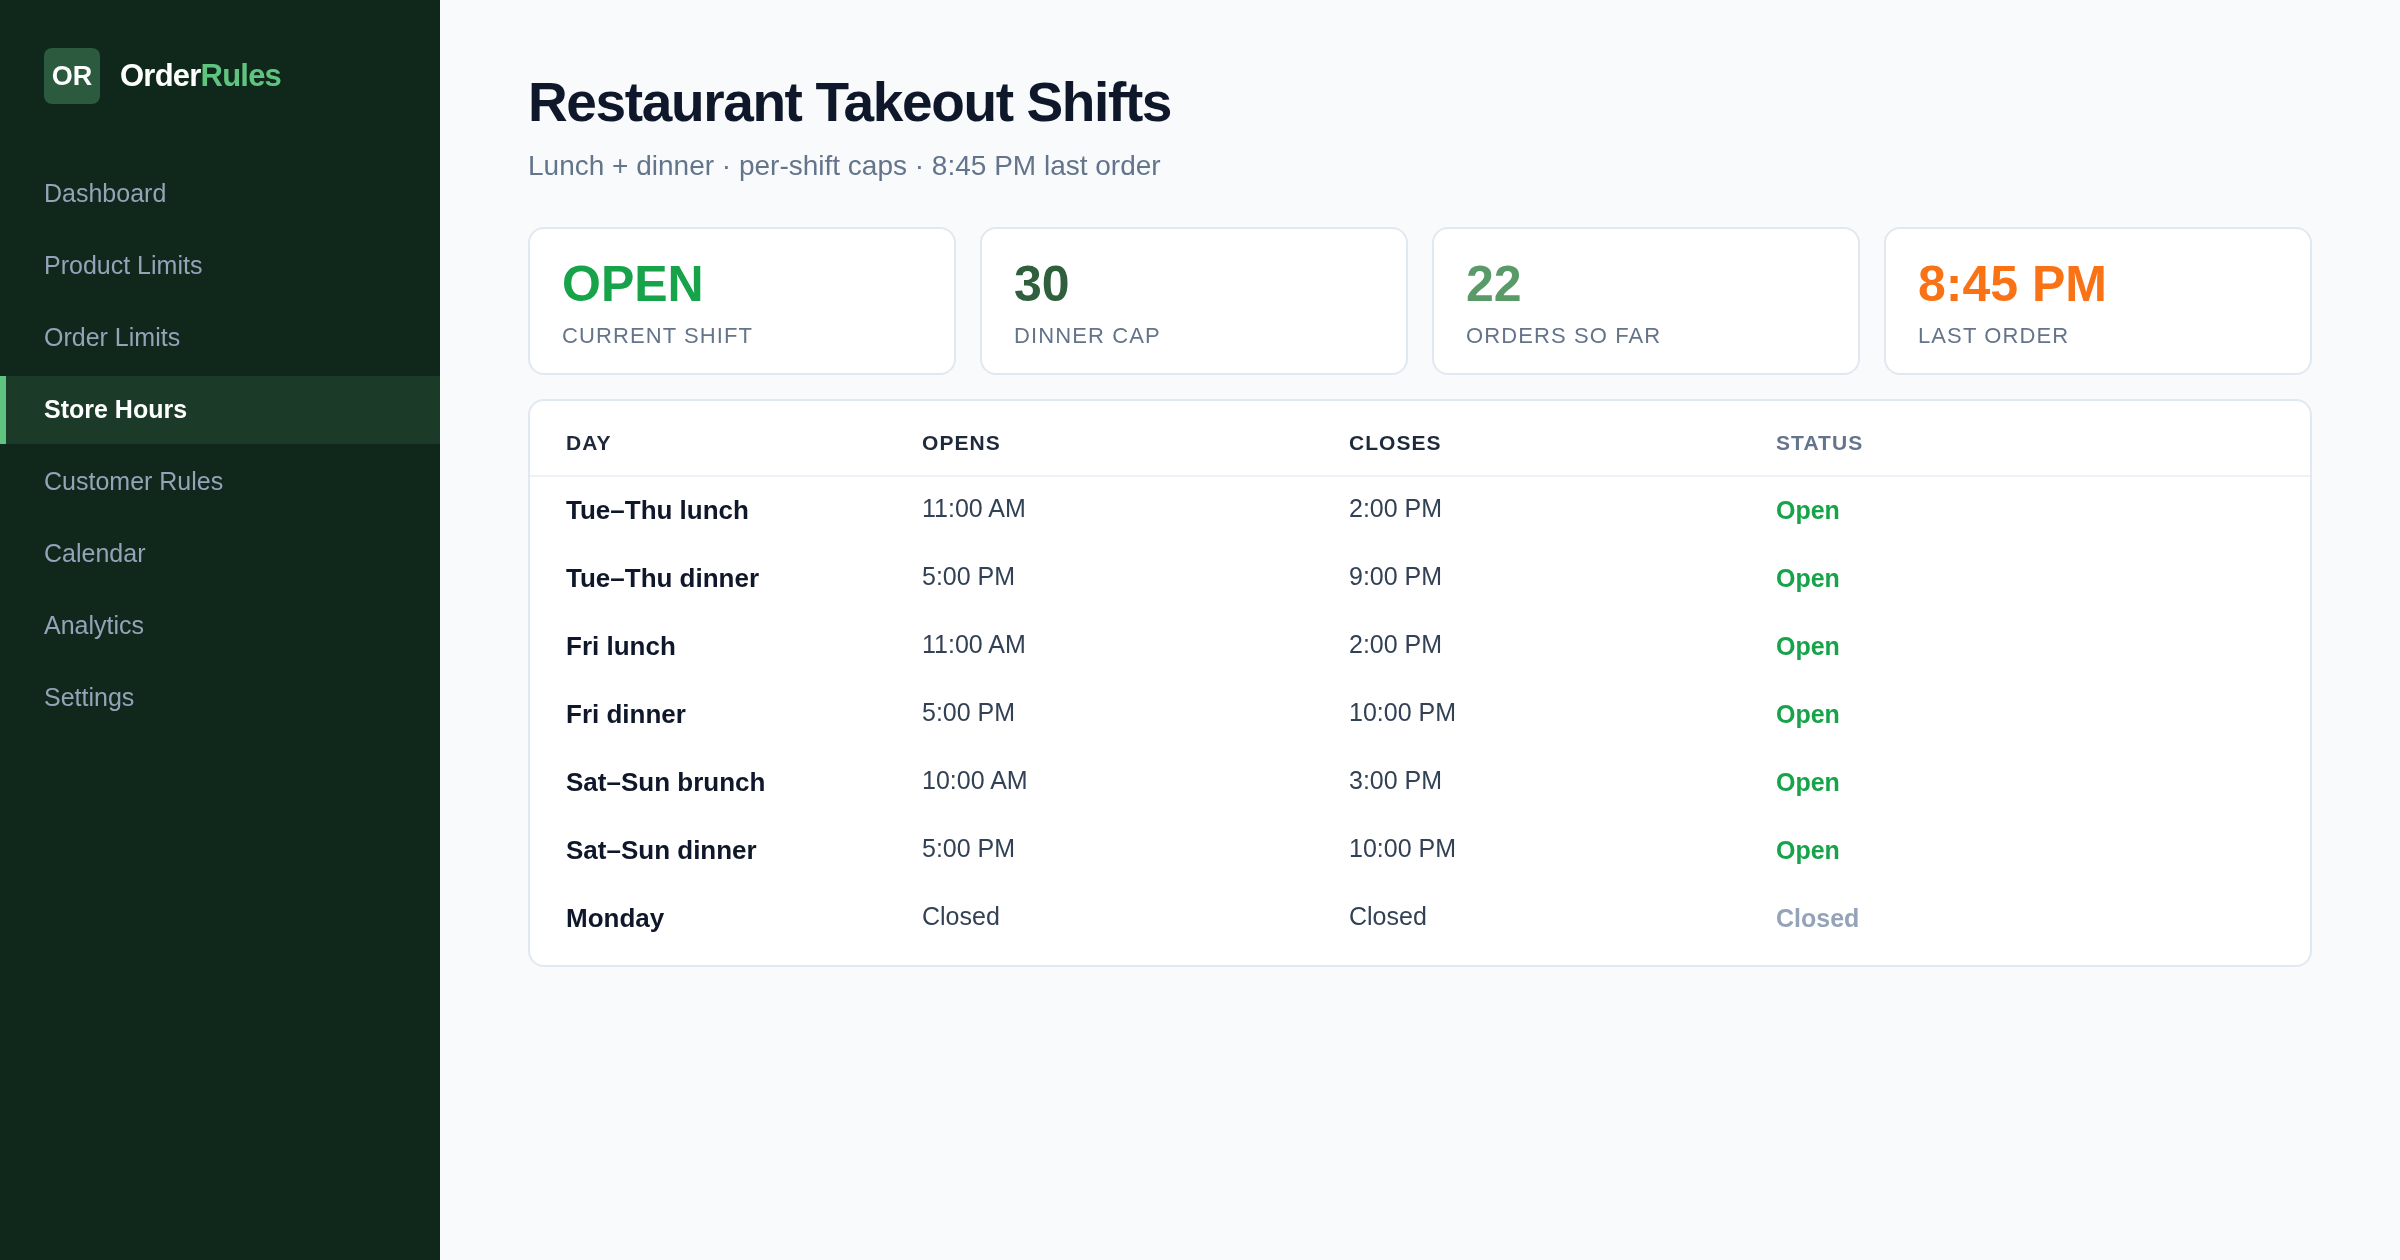 The height and width of the screenshot is (1260, 2400). What do you see at coordinates (1088, 336) in the screenshot?
I see `stat-label: DINNER CAP` at bounding box center [1088, 336].